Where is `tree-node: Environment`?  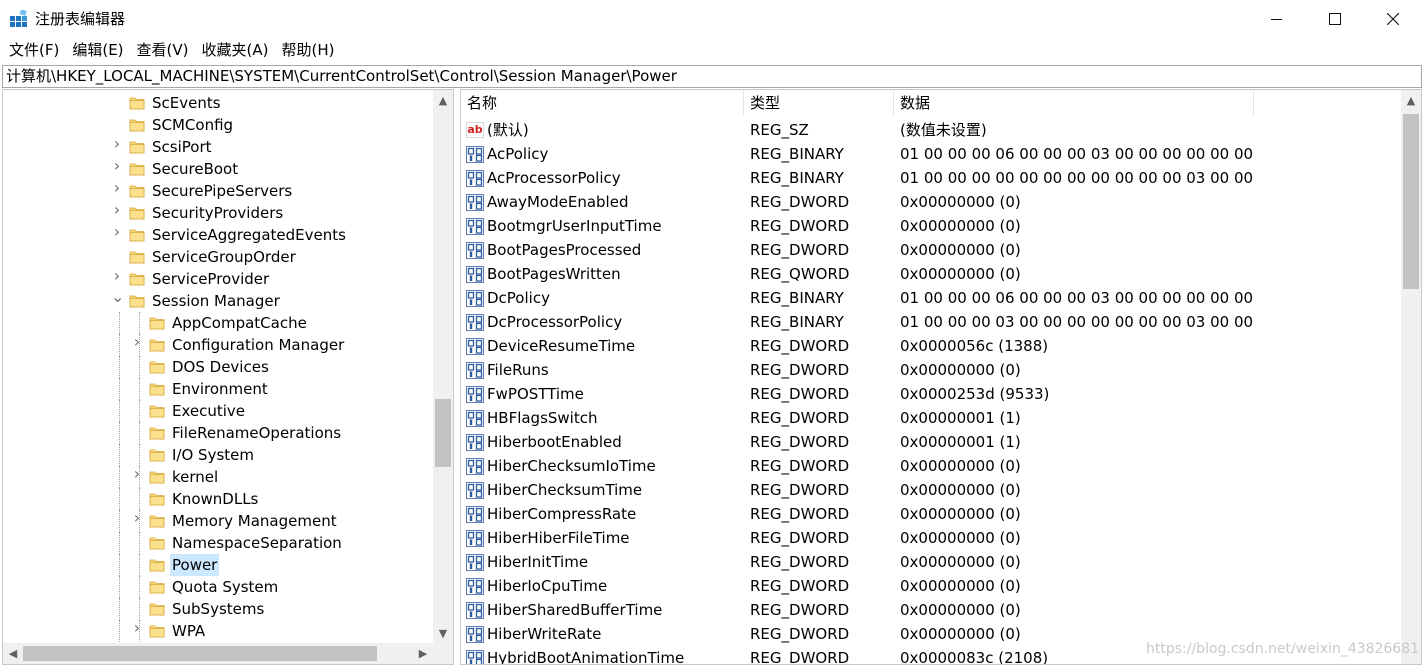
tree-node: Environment is located at coordinates (218, 389).